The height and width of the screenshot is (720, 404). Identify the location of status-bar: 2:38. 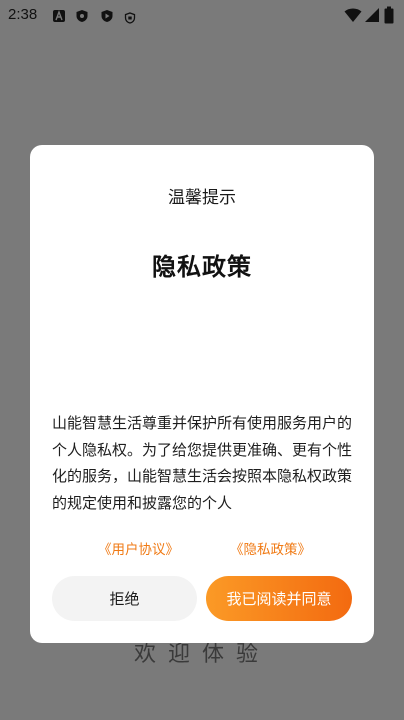
(202, 16).